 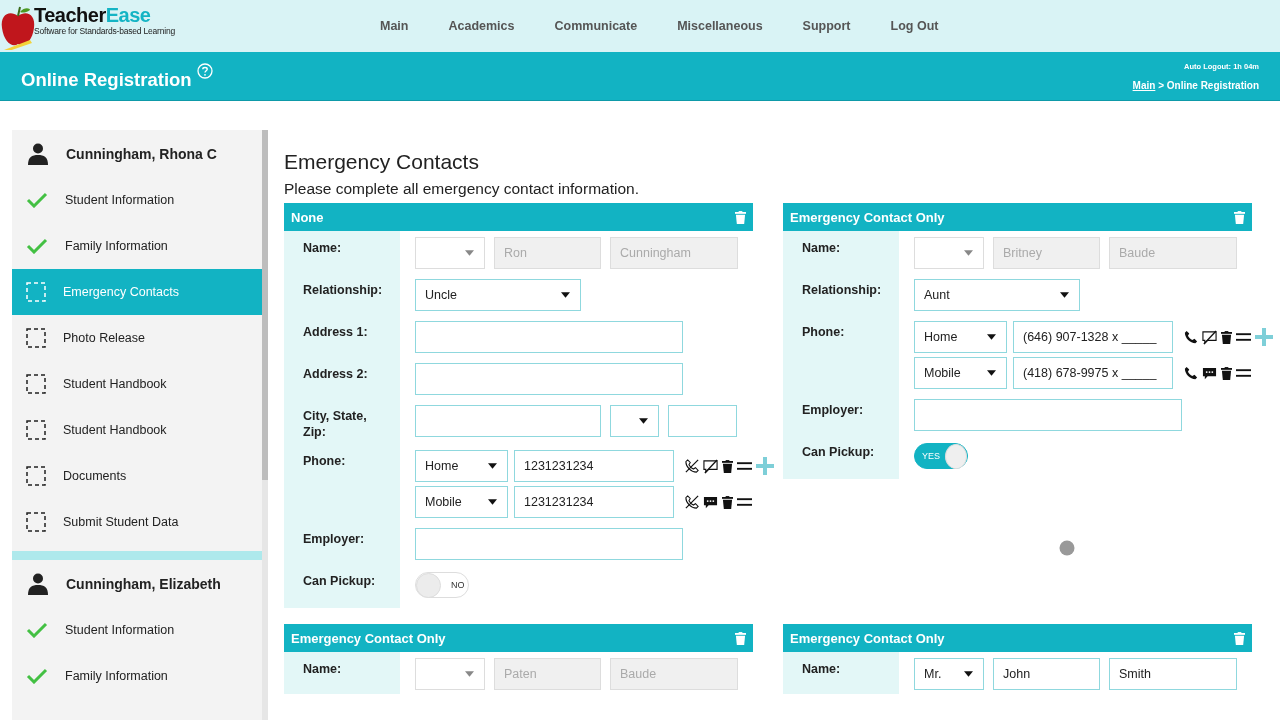 I want to click on sidebar-item: Photo Release, so click(x=137, y=338).